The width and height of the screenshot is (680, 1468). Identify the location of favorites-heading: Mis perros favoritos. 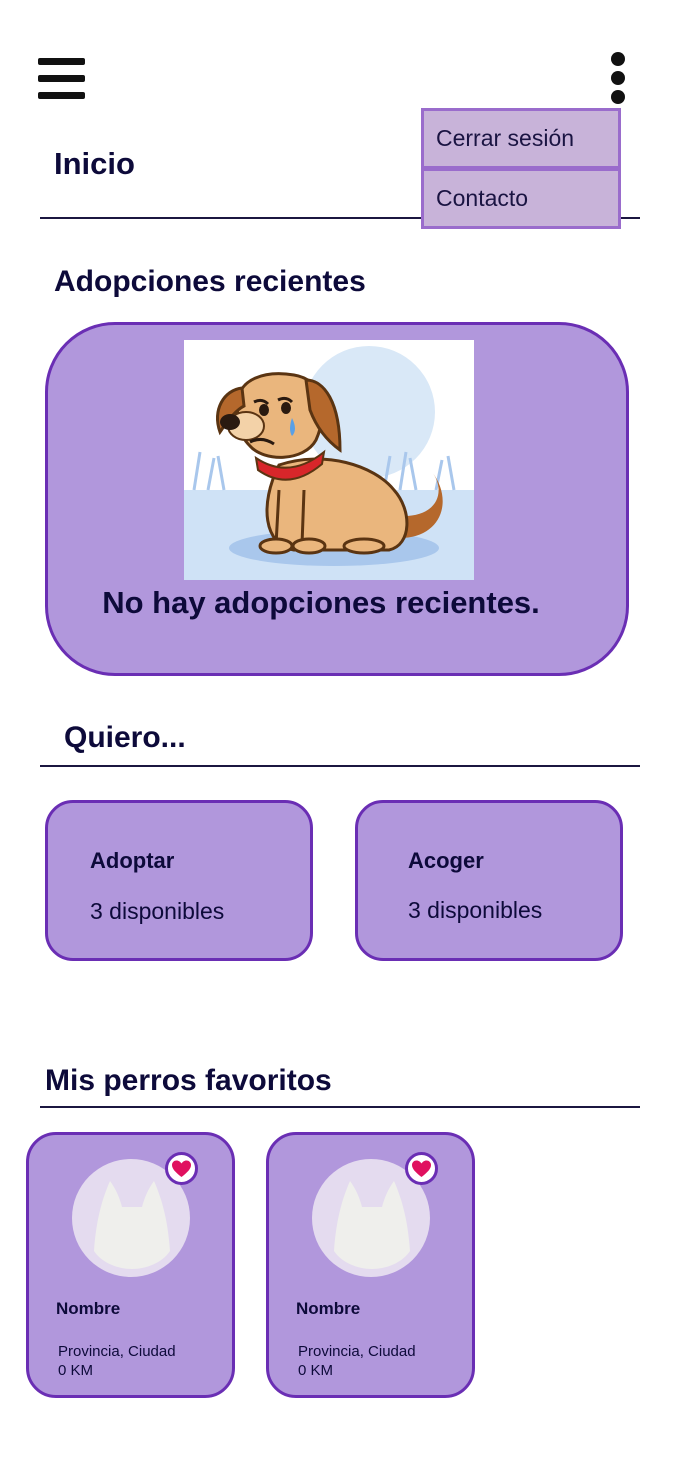
(188, 1080).